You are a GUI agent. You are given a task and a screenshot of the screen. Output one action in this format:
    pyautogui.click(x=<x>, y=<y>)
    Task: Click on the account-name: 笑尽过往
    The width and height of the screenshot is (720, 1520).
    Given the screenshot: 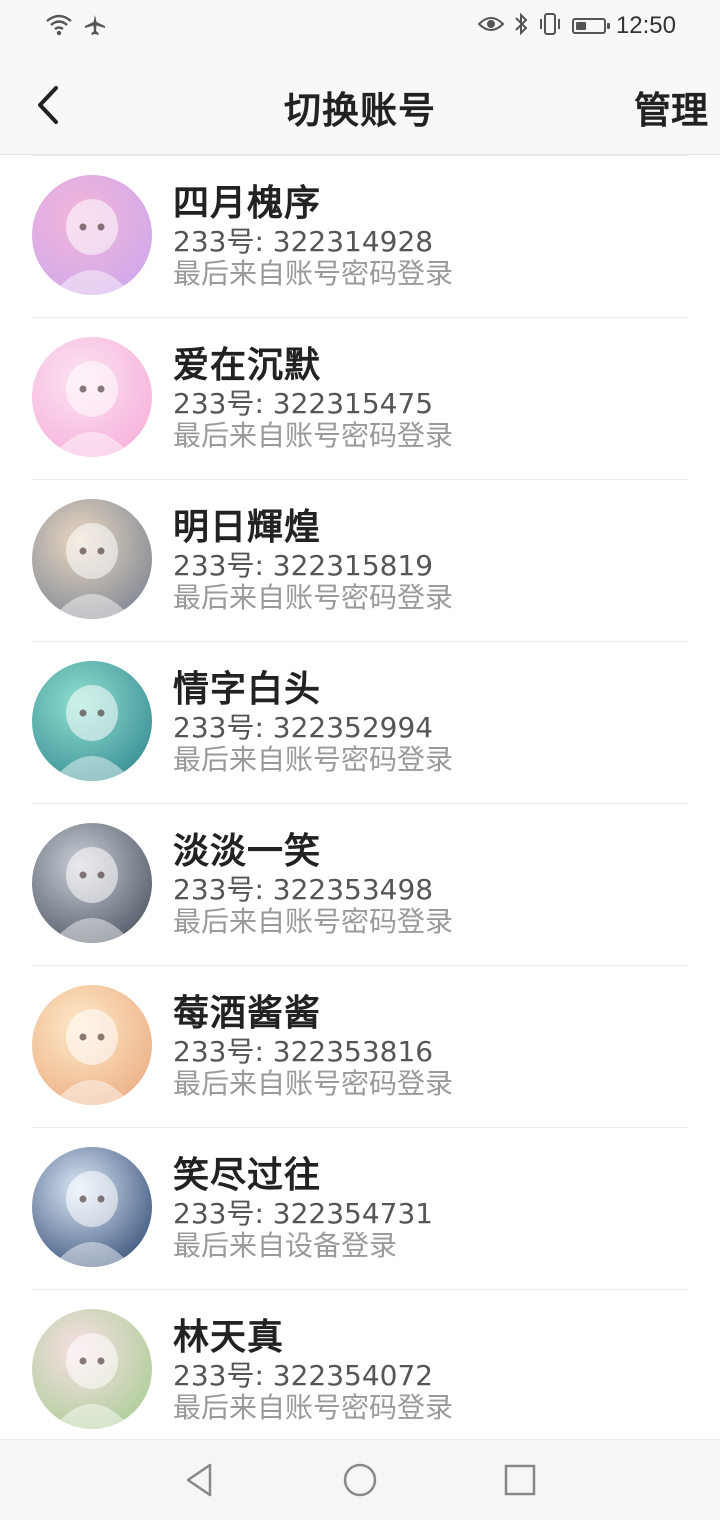 What is the action you would take?
    pyautogui.click(x=247, y=1175)
    